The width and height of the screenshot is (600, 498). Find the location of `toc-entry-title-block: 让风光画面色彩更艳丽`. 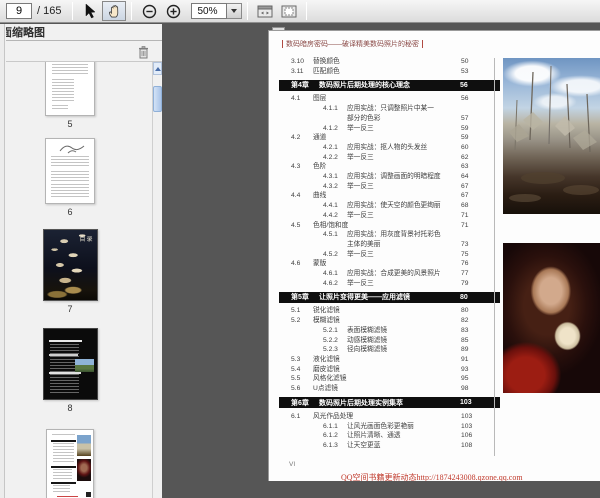

toc-entry-title-block: 让风光画面色彩更艳丽 is located at coordinates (404, 427).